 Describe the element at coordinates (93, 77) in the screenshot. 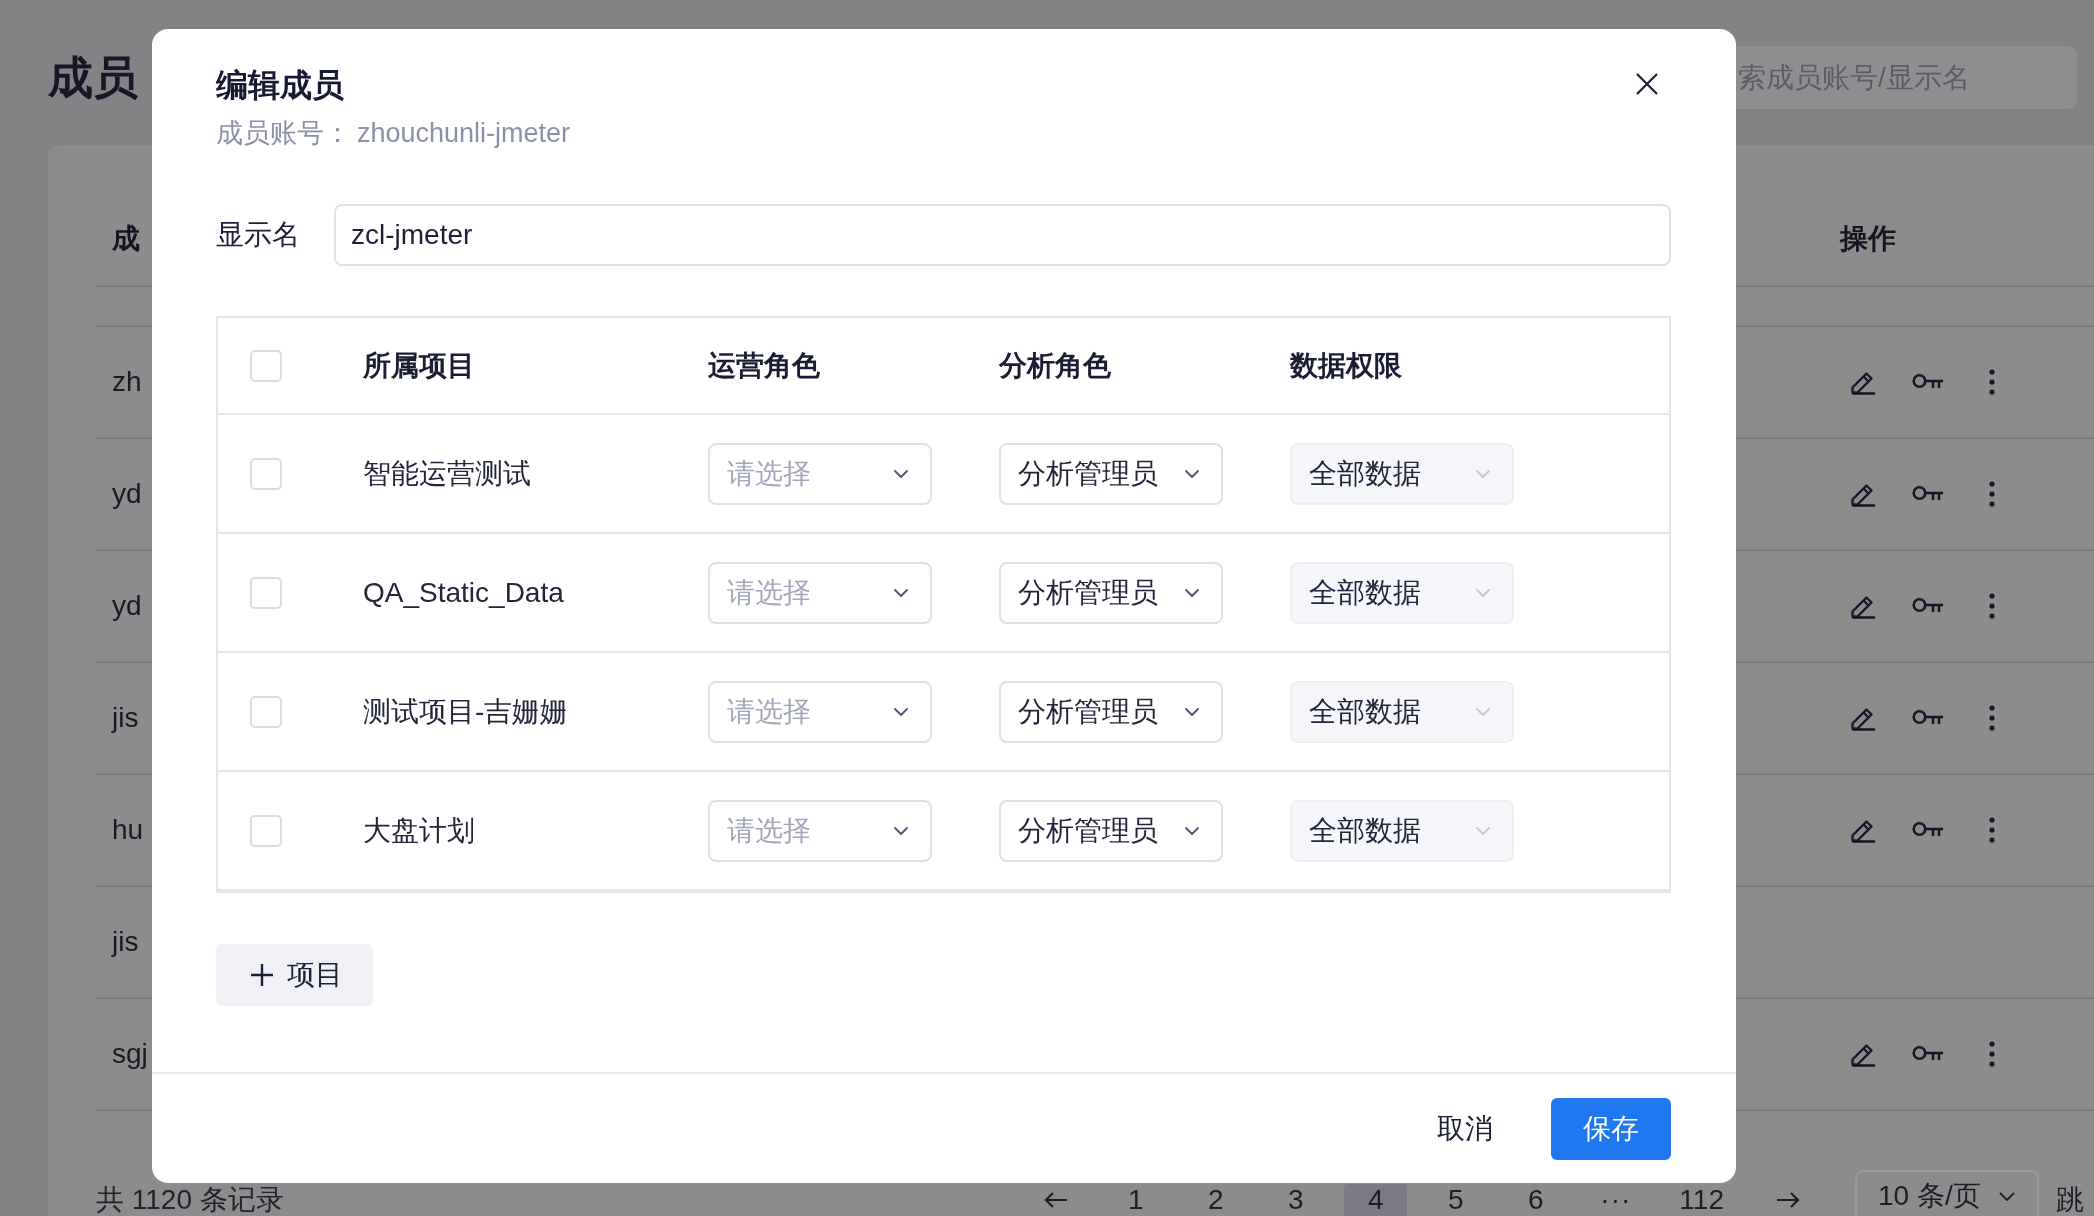

I see `page-title: 成员` at that location.